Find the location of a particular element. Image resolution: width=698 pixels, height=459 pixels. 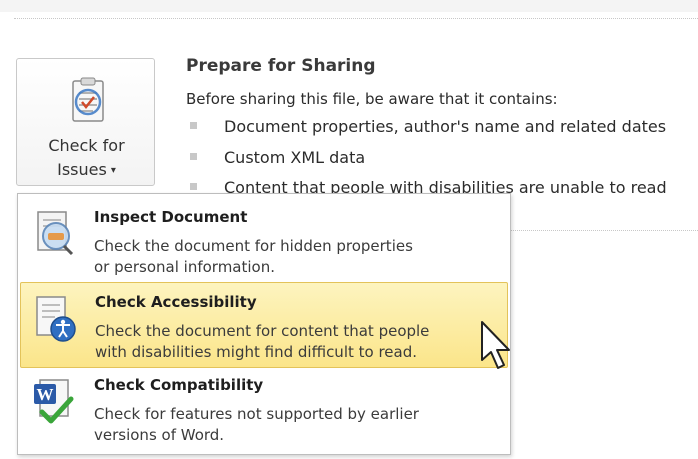

menu-item-title: Check Accessibility is located at coordinates (176, 302).